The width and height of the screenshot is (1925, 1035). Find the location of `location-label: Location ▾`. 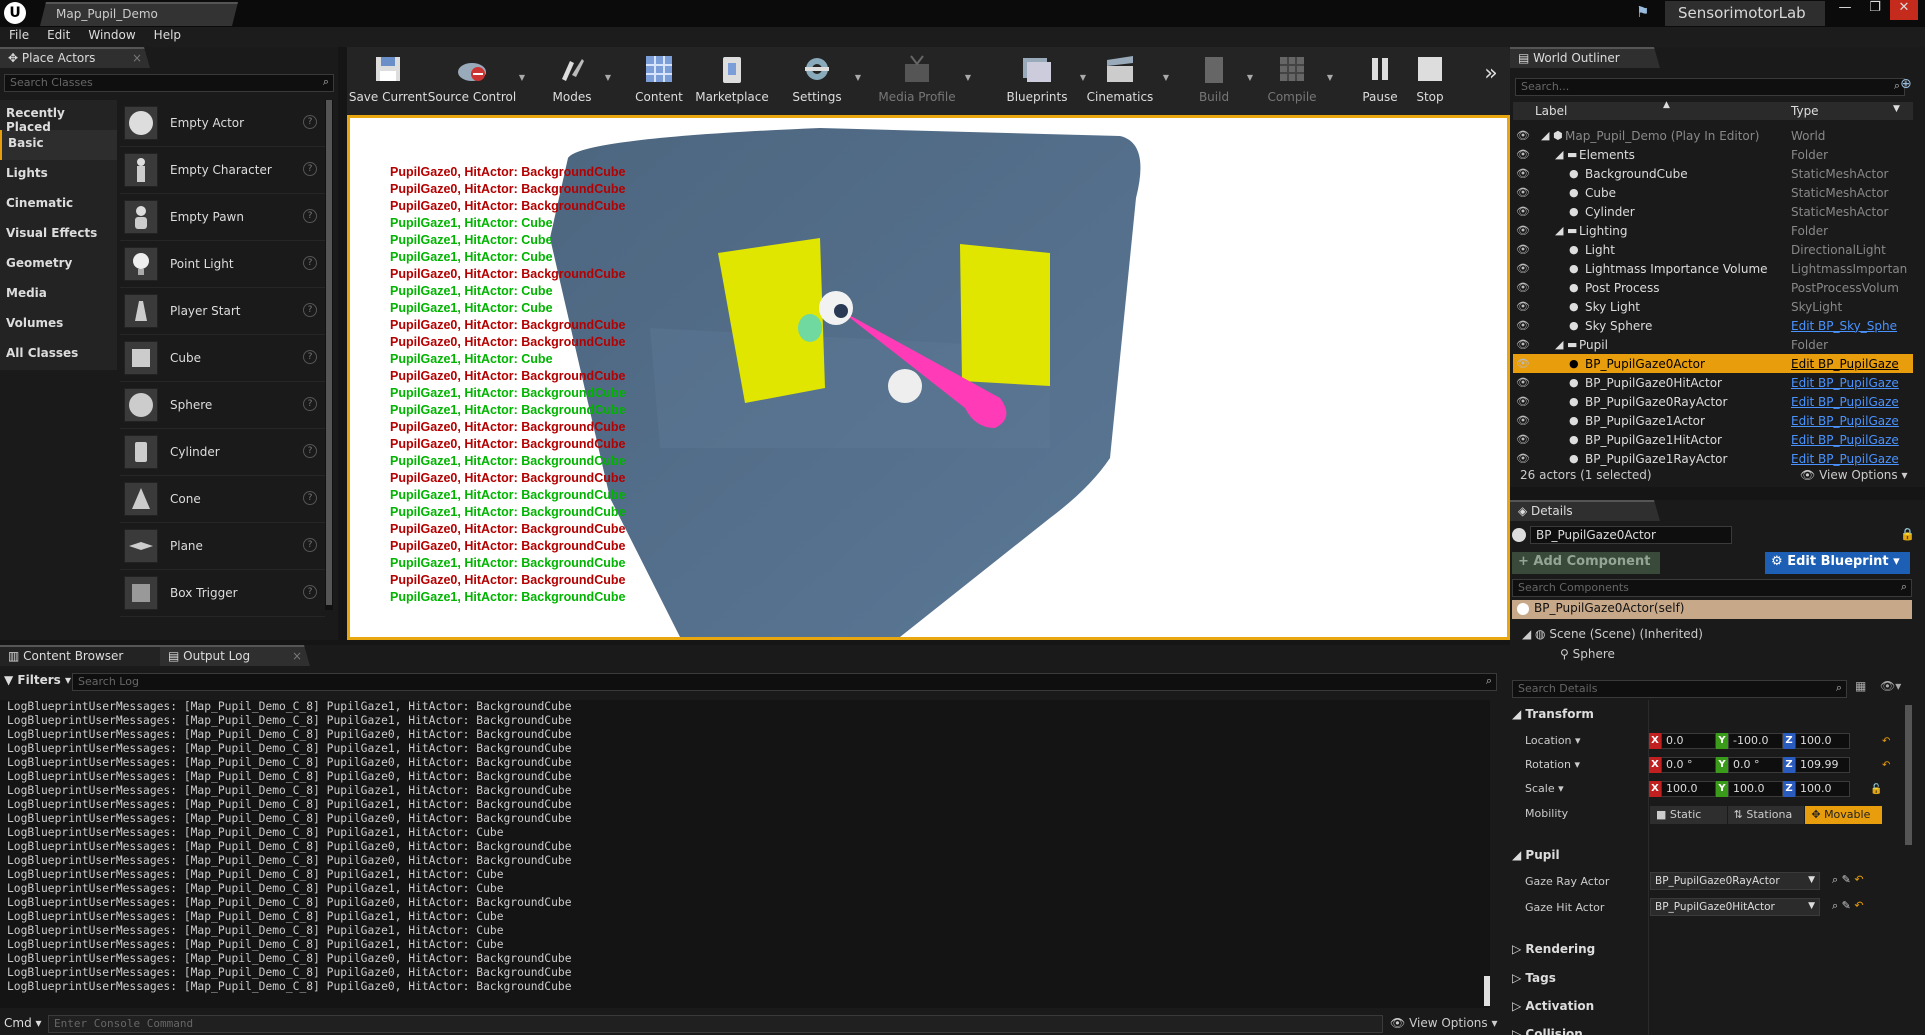

location-label: Location ▾ is located at coordinates (1553, 740).